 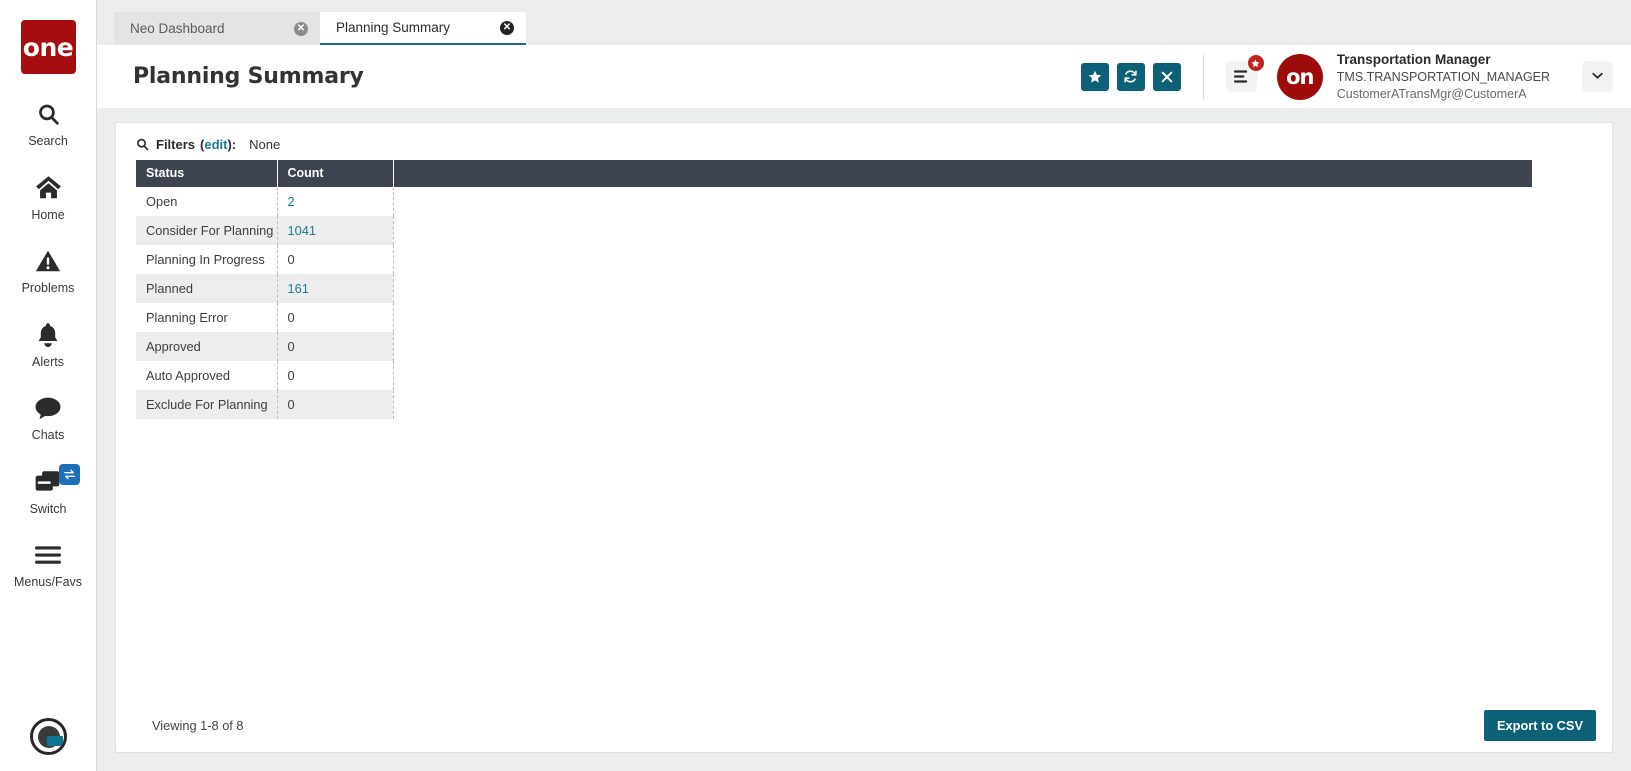 I want to click on favorite-button, so click(x=1094, y=76).